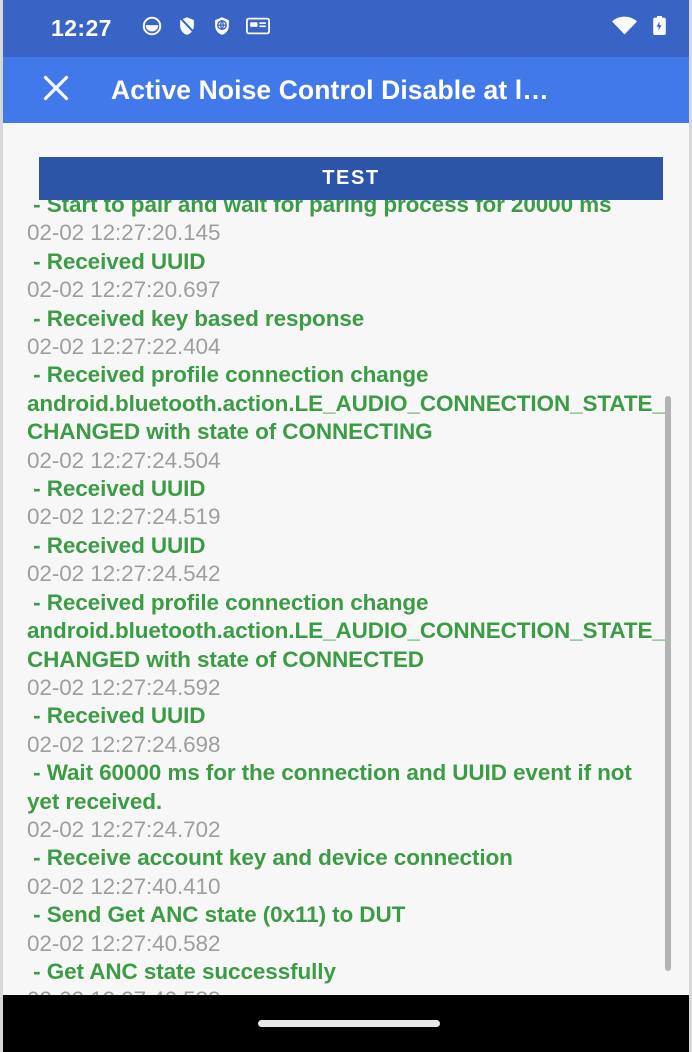  I want to click on log-entry-message: - Received key based response, so click(196, 318).